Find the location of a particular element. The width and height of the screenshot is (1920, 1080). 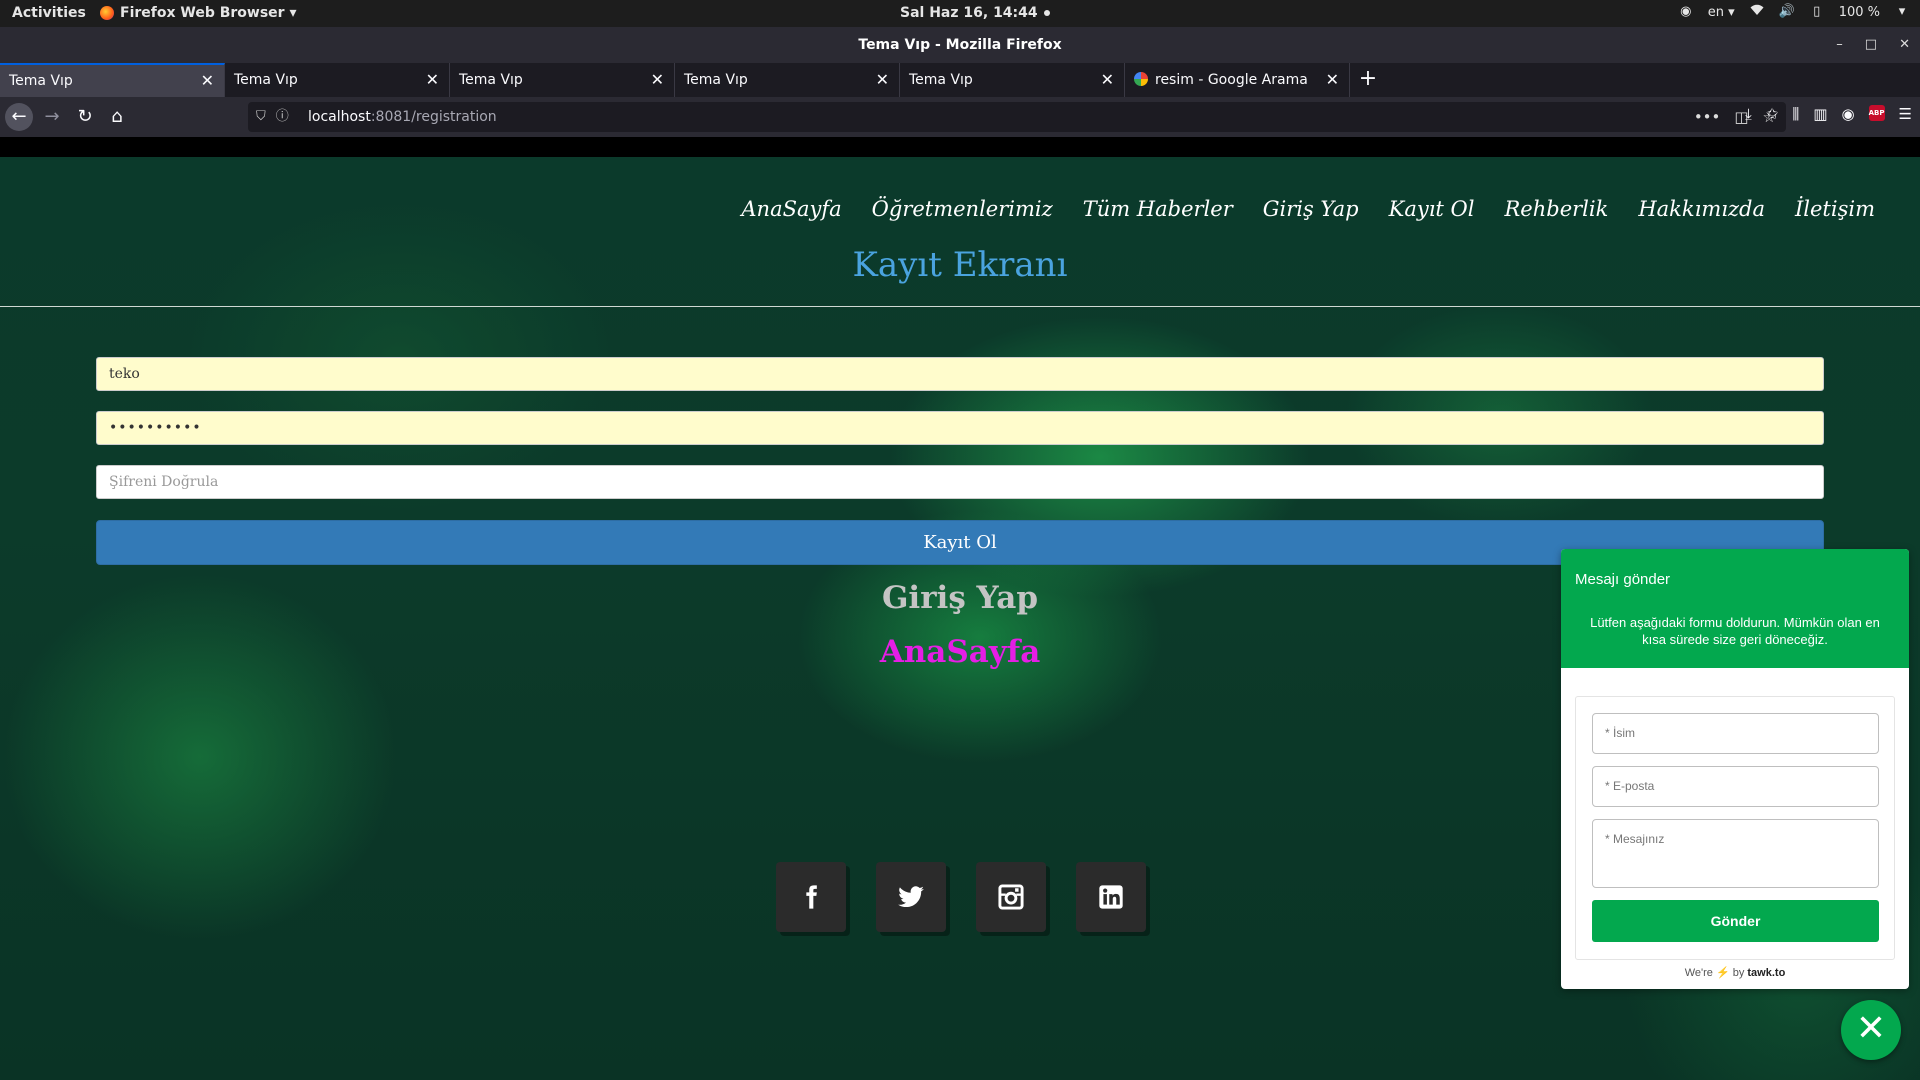

account-icon: ◉ is located at coordinates (1847, 114).